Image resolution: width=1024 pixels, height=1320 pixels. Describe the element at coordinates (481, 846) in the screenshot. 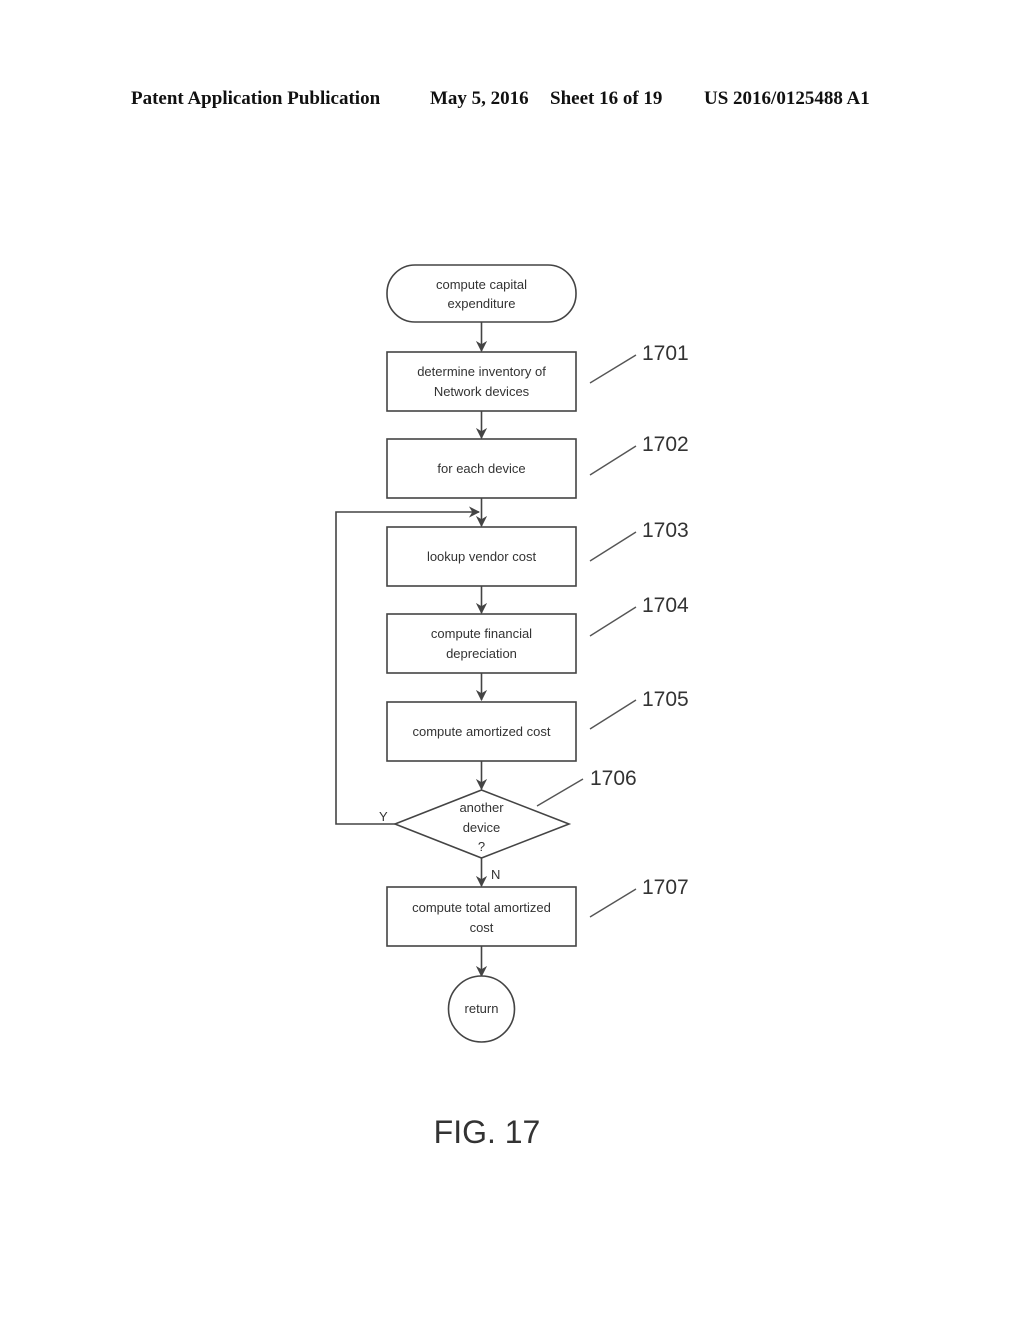

I see `decision-line-3: ?` at that location.